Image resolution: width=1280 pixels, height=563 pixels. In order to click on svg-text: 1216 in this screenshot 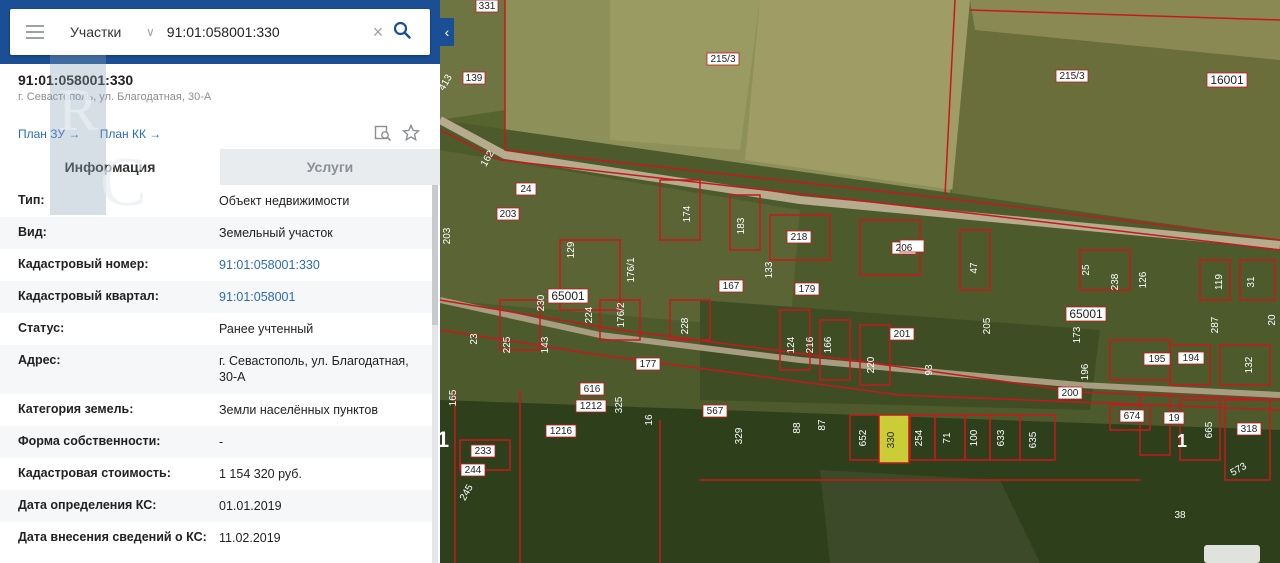, I will do `click(561, 431)`.